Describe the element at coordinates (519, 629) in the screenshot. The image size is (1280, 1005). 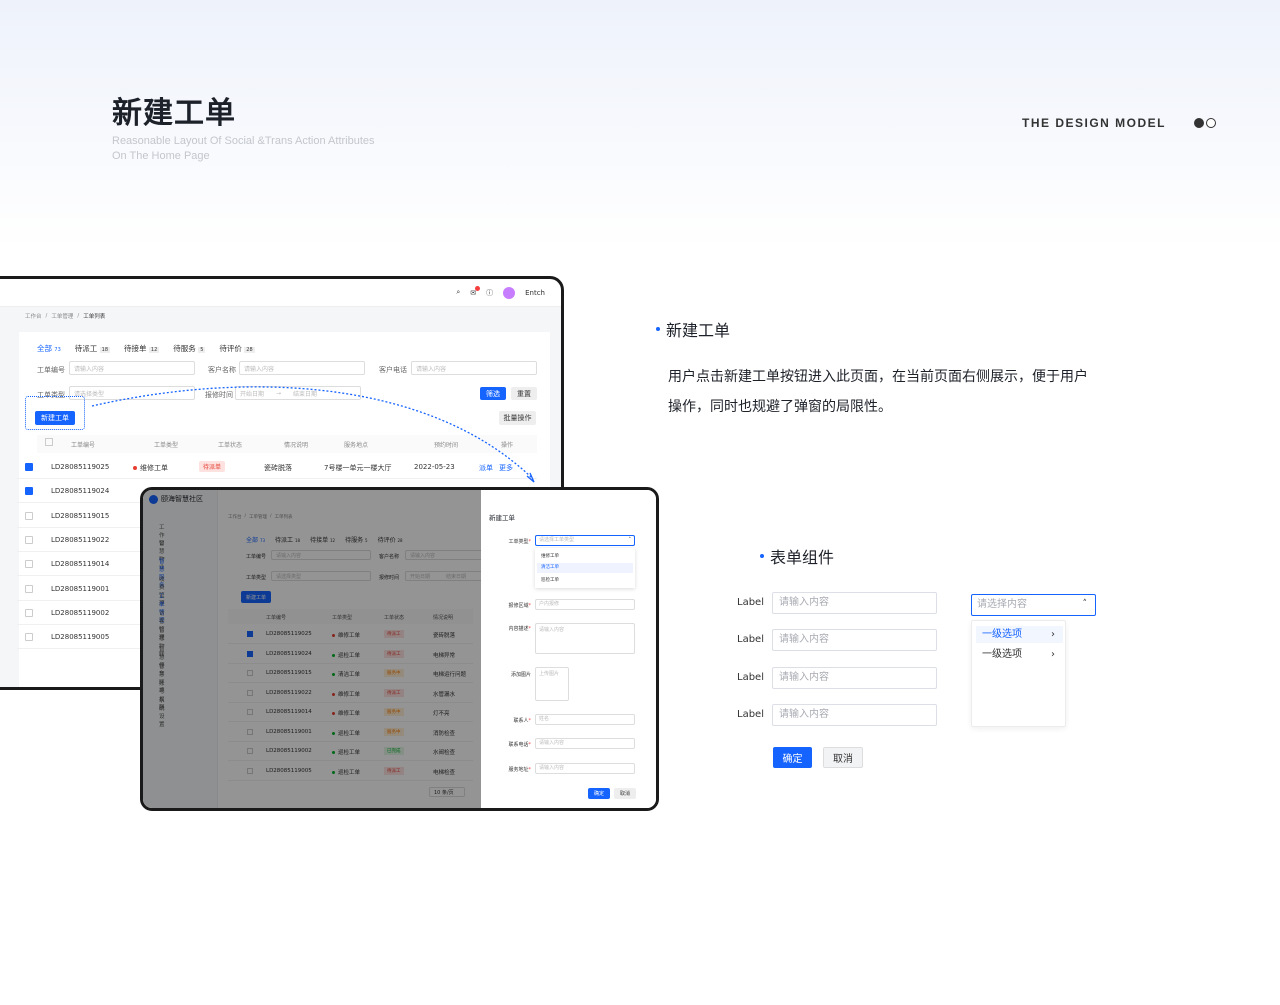
I see `label-desc: 内容描述*` at that location.